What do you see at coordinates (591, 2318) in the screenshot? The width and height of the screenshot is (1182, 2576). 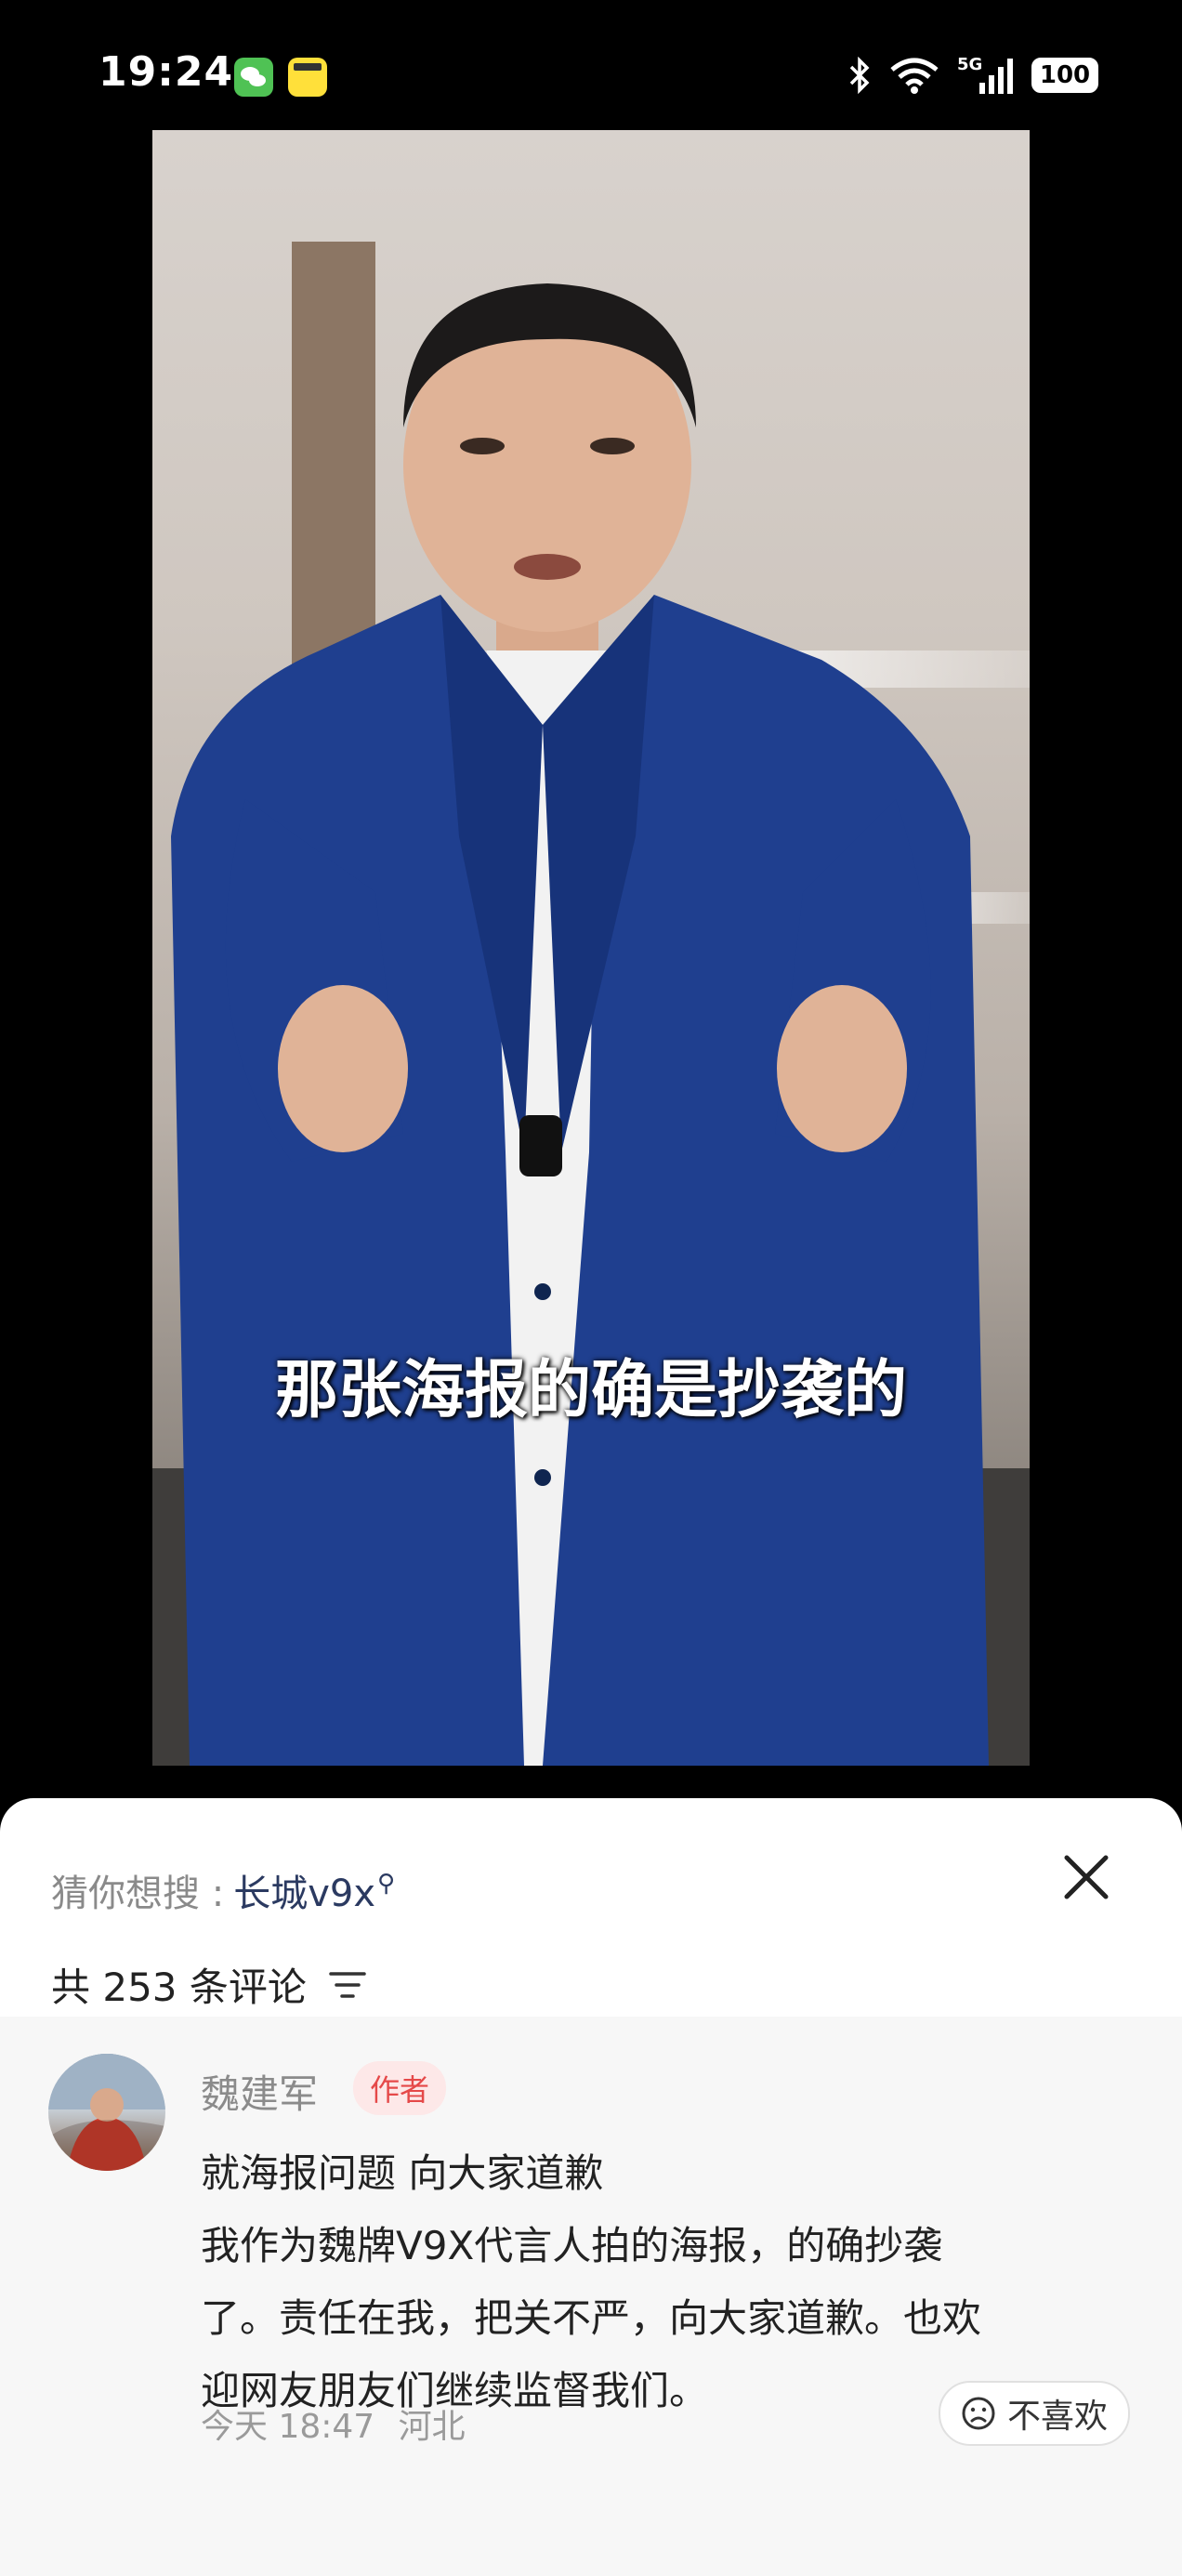 I see `comment-line: 了。责任在我，把关不严，向大家道歉。也欢` at bounding box center [591, 2318].